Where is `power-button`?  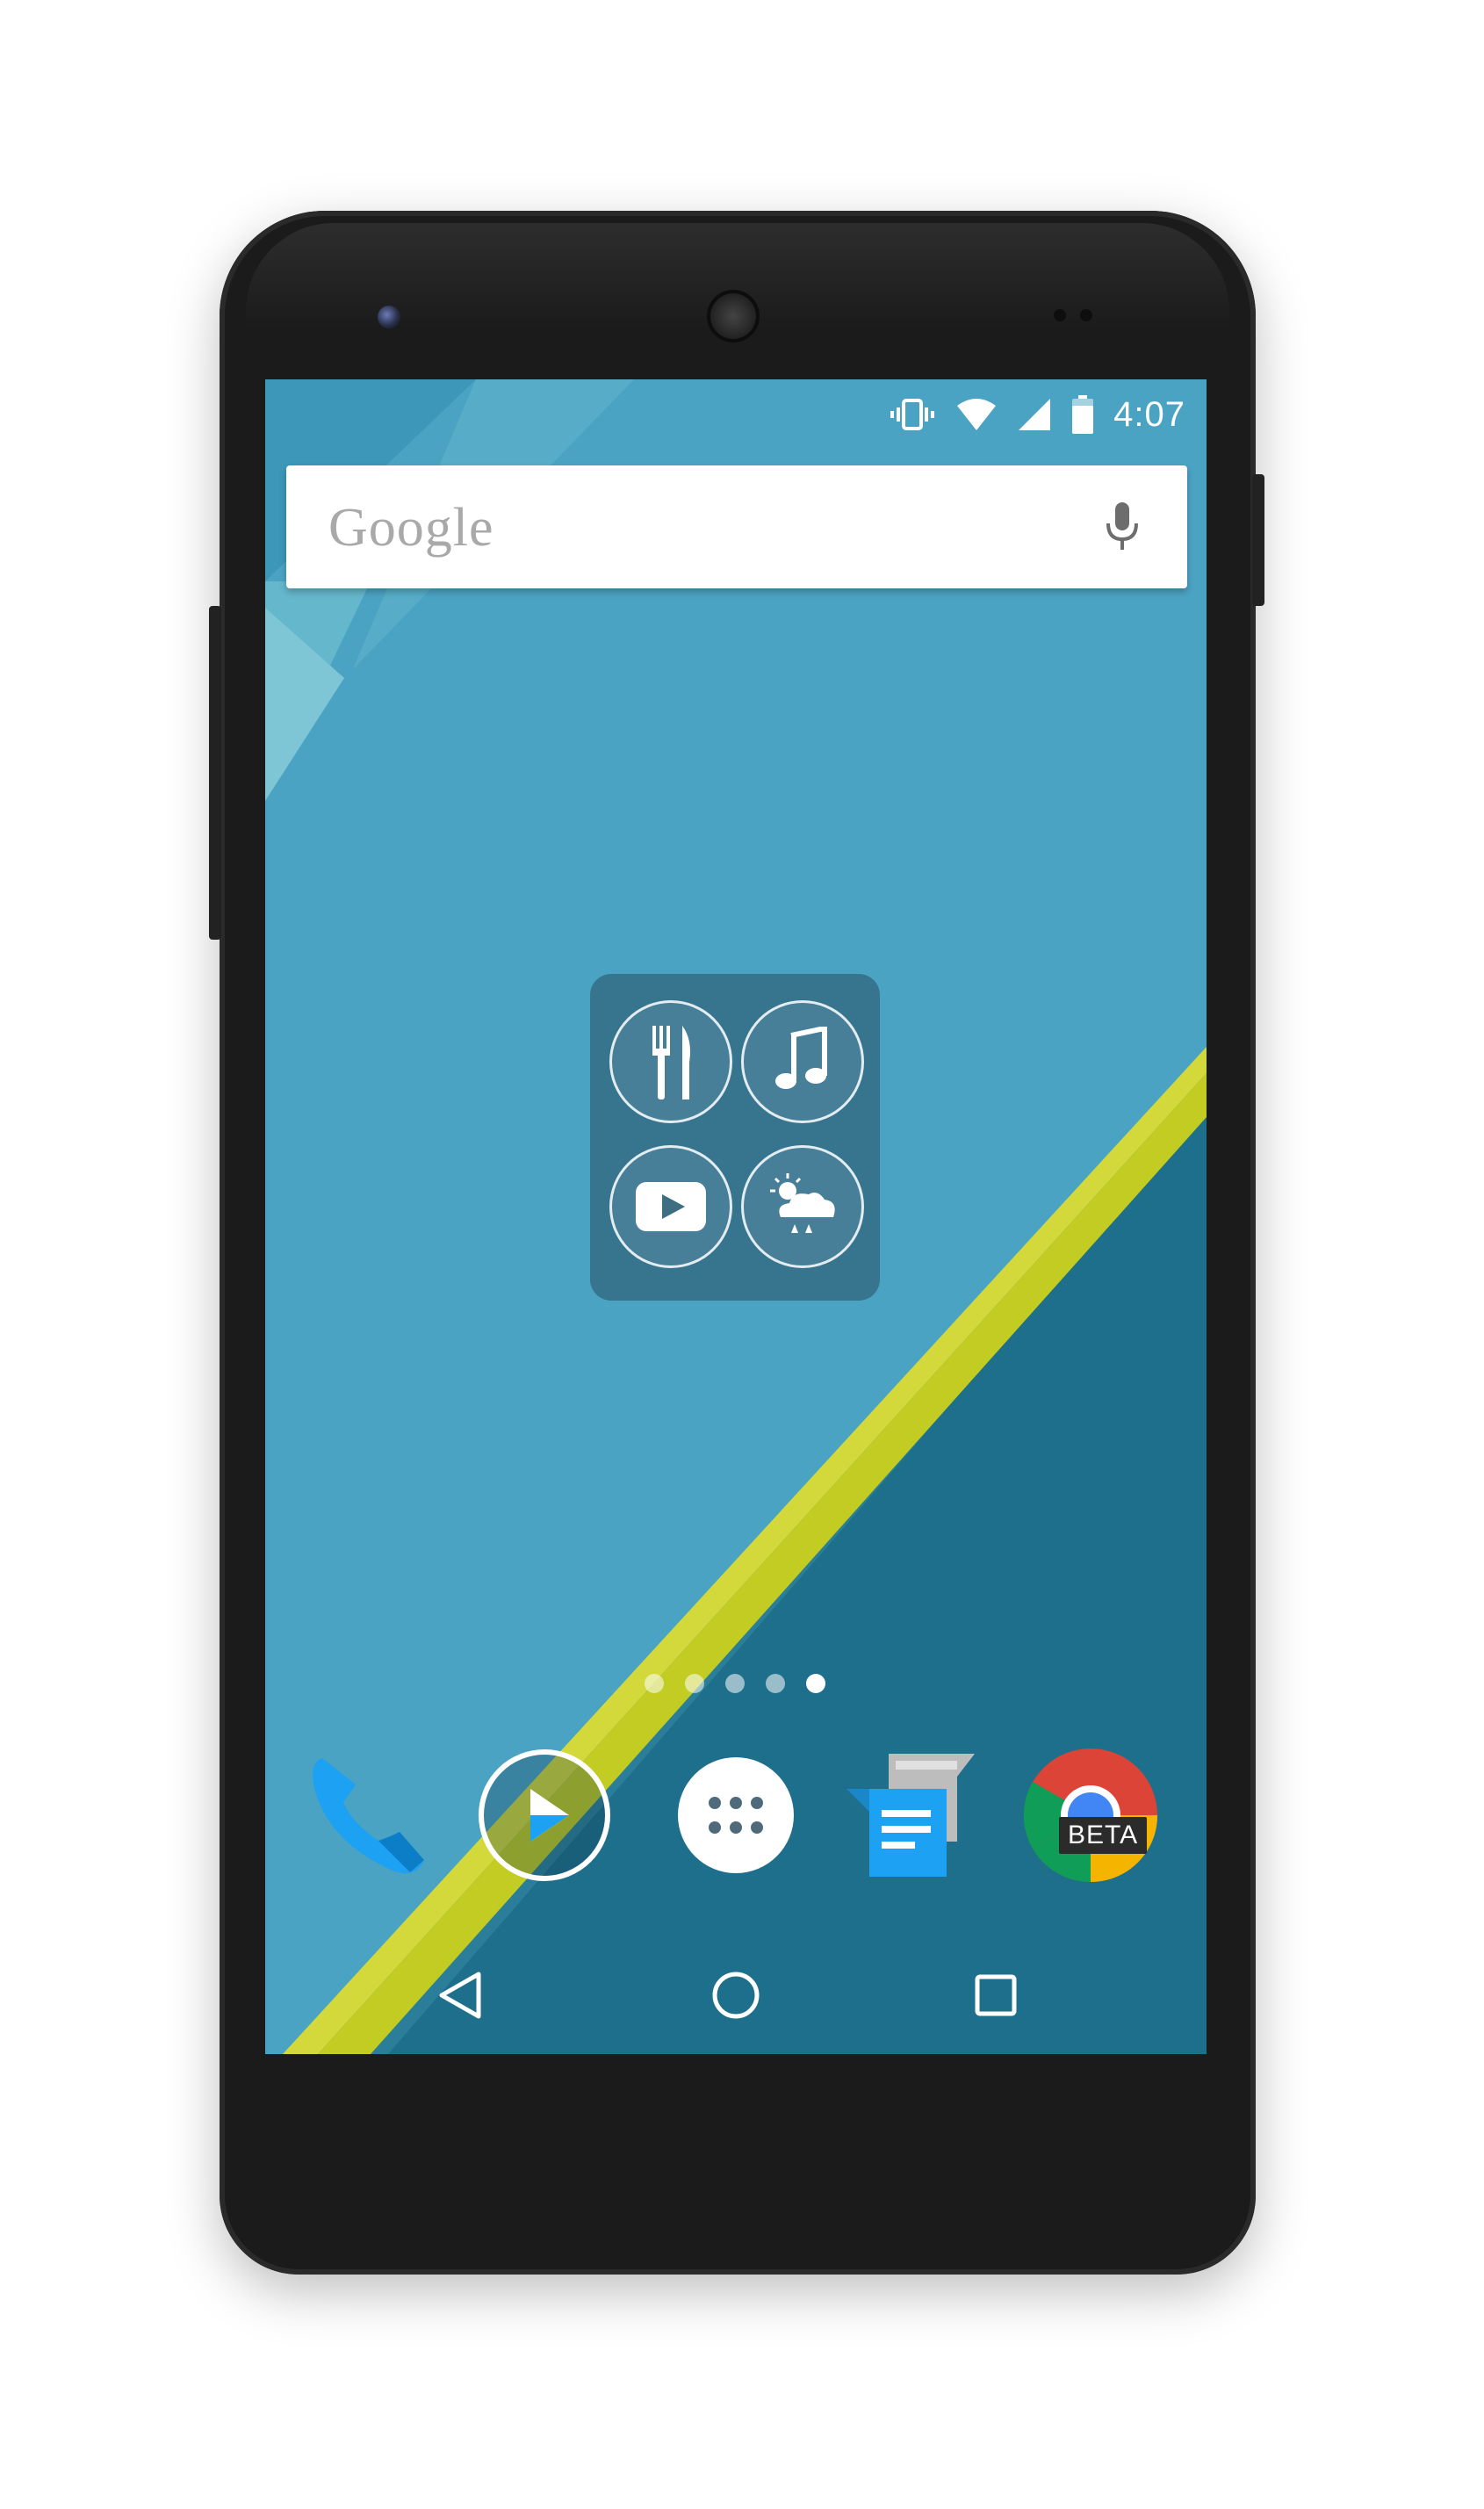
power-button is located at coordinates (1258, 540).